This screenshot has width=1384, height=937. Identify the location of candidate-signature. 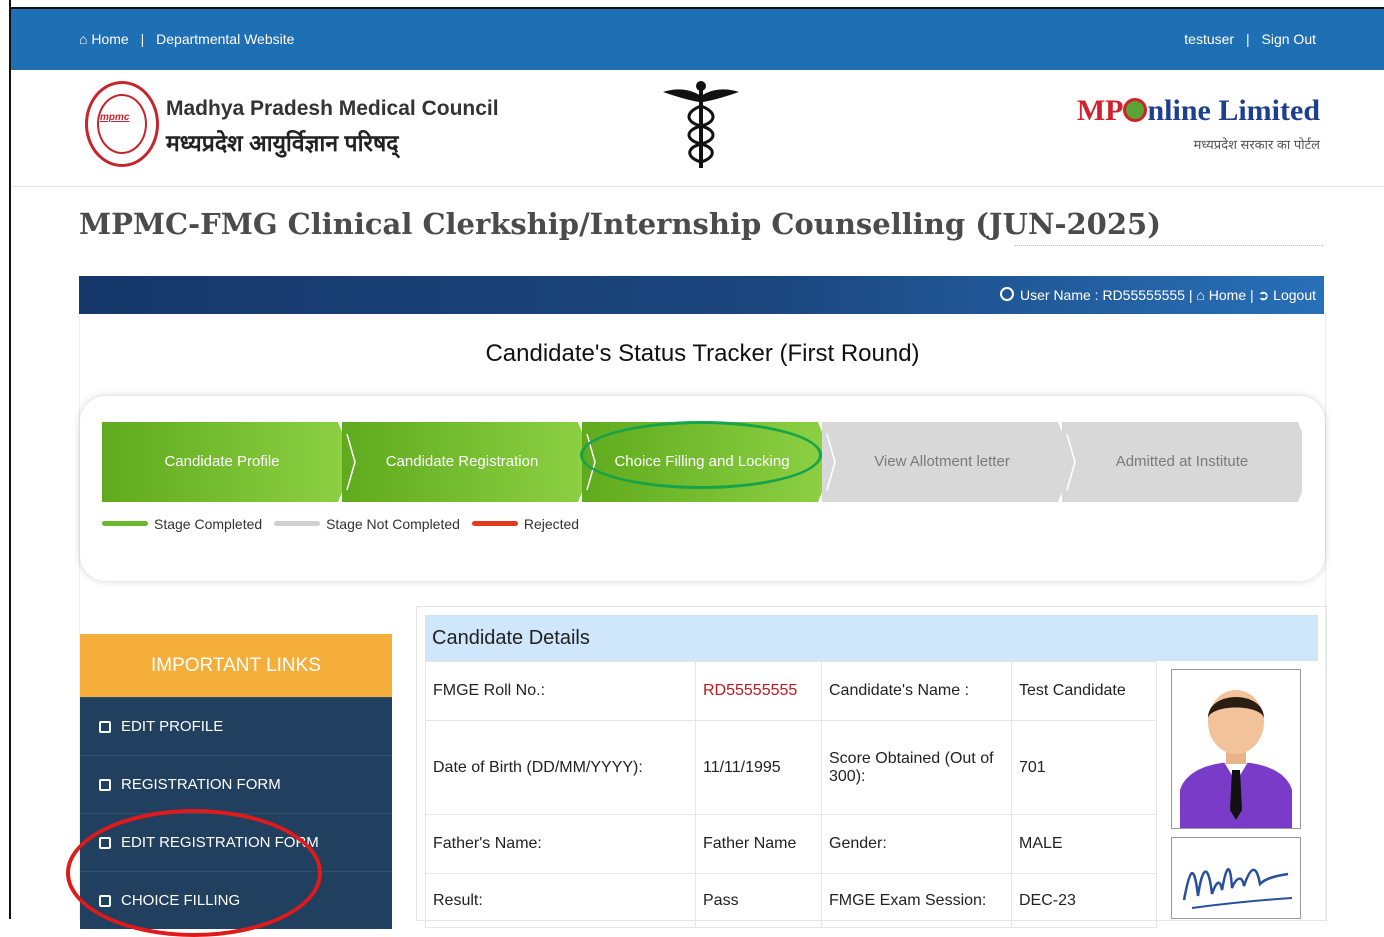
(1236, 878).